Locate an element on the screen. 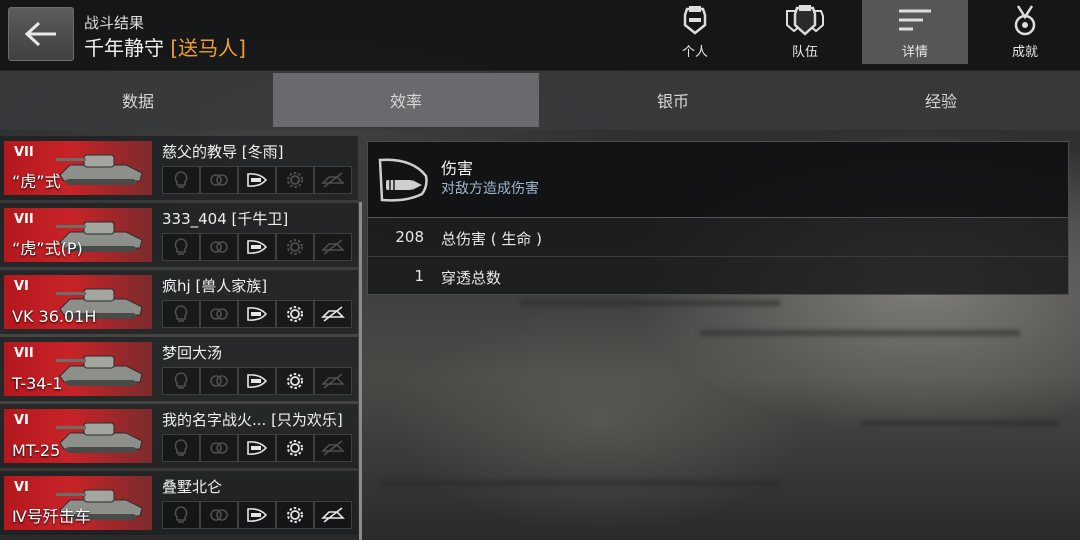  efficiency-title: 伤害 is located at coordinates (457, 168).